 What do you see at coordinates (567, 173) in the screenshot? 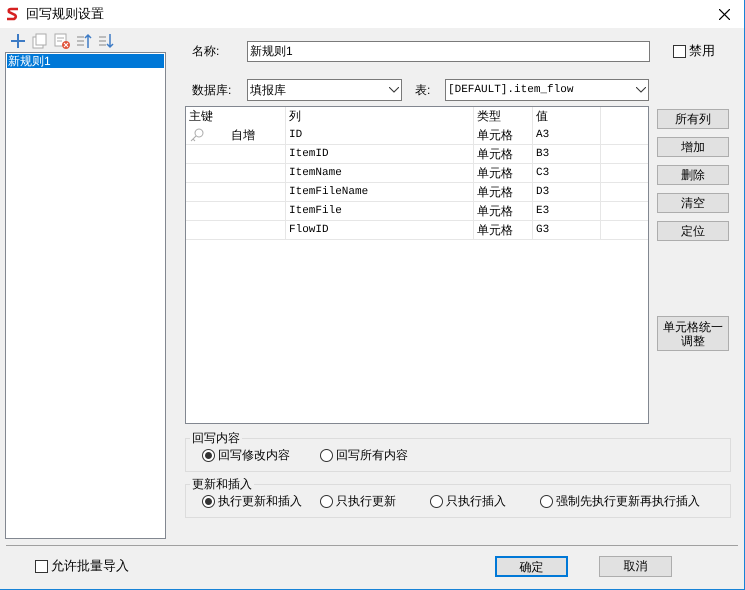
I see `table-cell: C3` at bounding box center [567, 173].